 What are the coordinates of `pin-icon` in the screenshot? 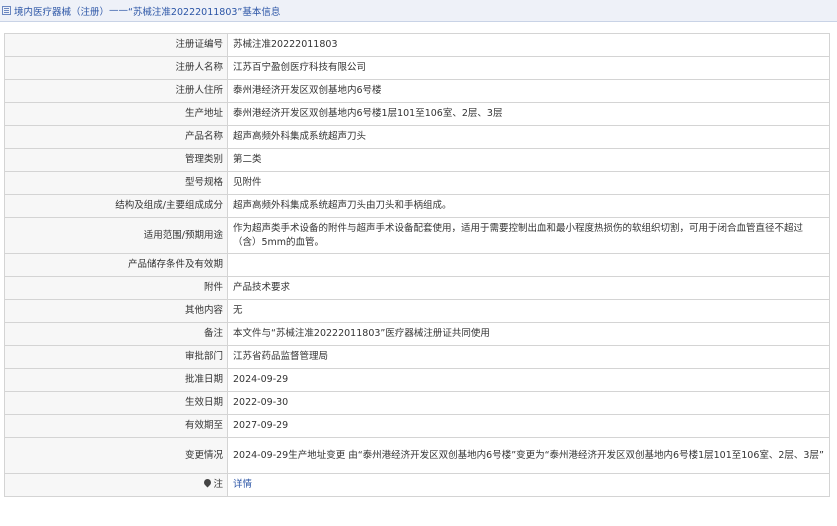 It's located at (207, 483).